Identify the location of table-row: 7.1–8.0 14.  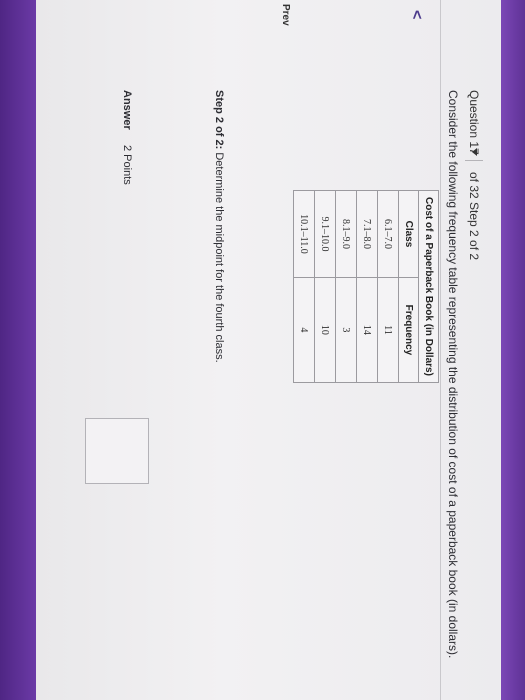
(367, 286).